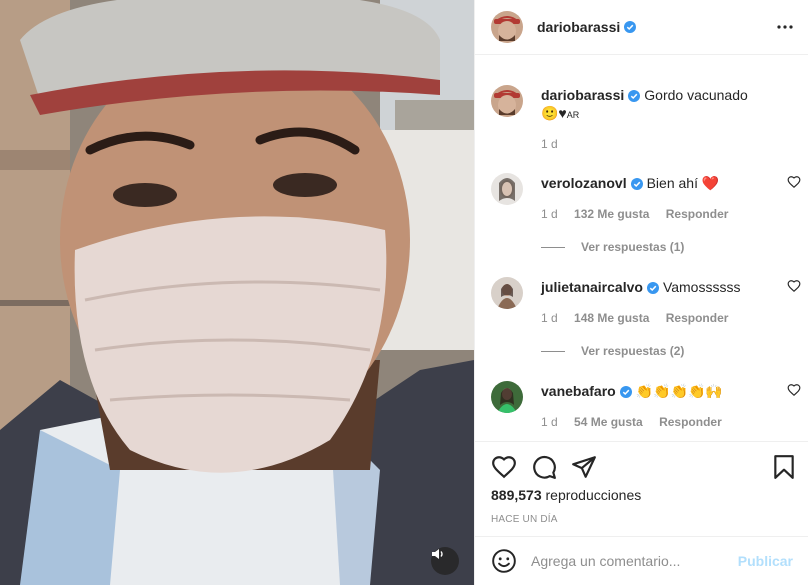 This screenshot has width=808, height=585. I want to click on views-number: 889,573, so click(516, 495).